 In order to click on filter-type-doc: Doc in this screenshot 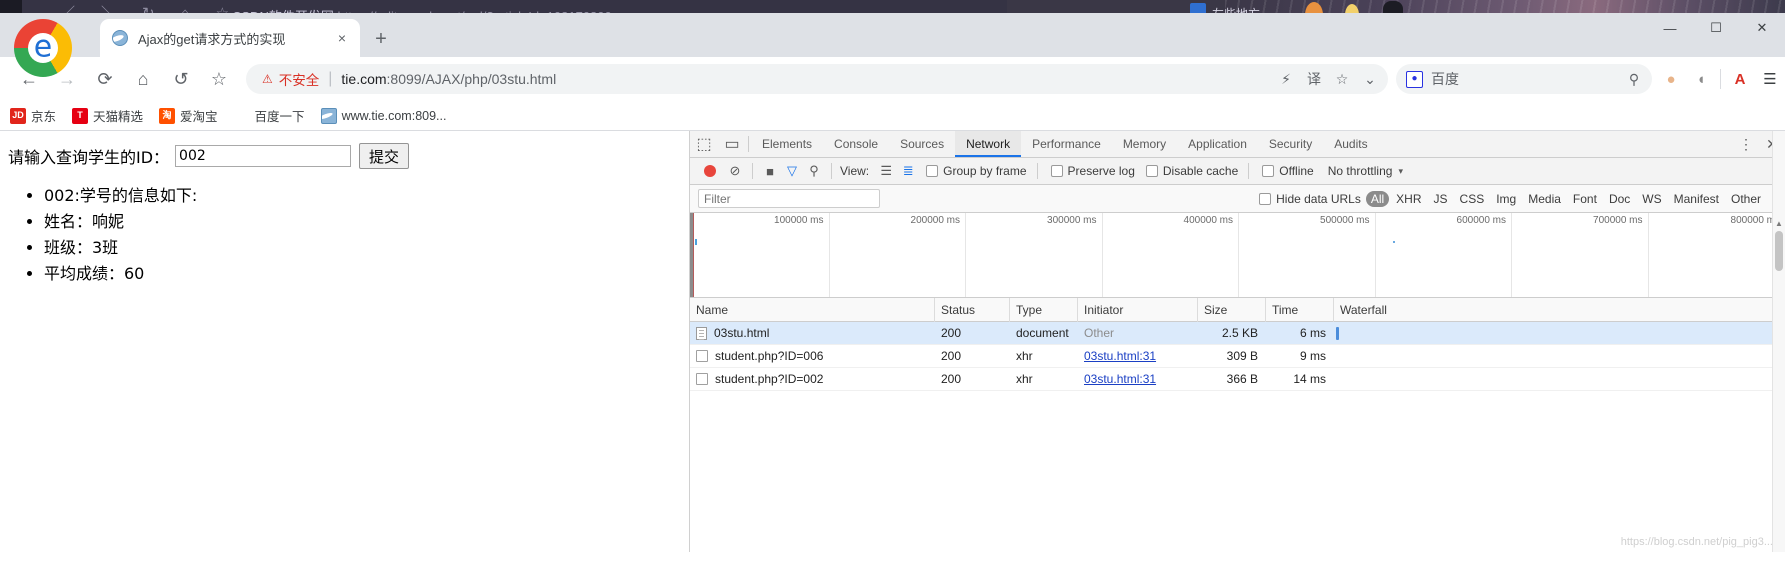, I will do `click(1619, 199)`.